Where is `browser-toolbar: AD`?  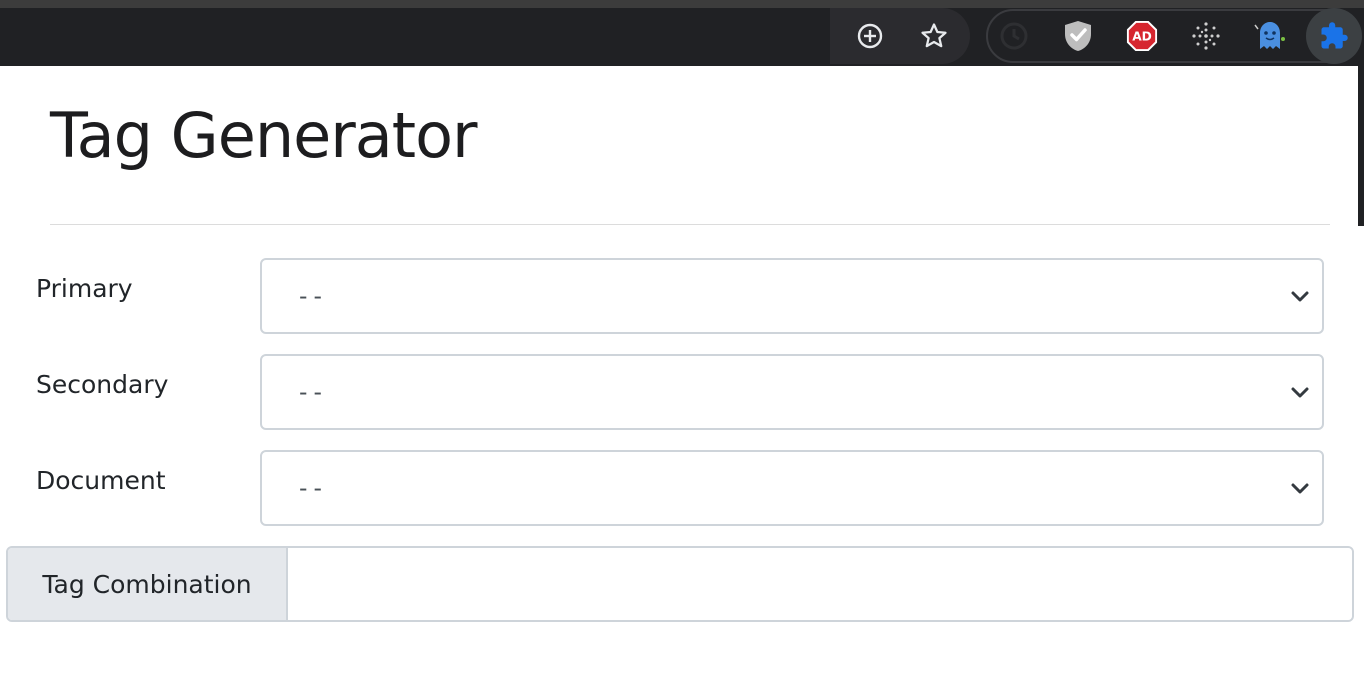
browser-toolbar: AD is located at coordinates (682, 33).